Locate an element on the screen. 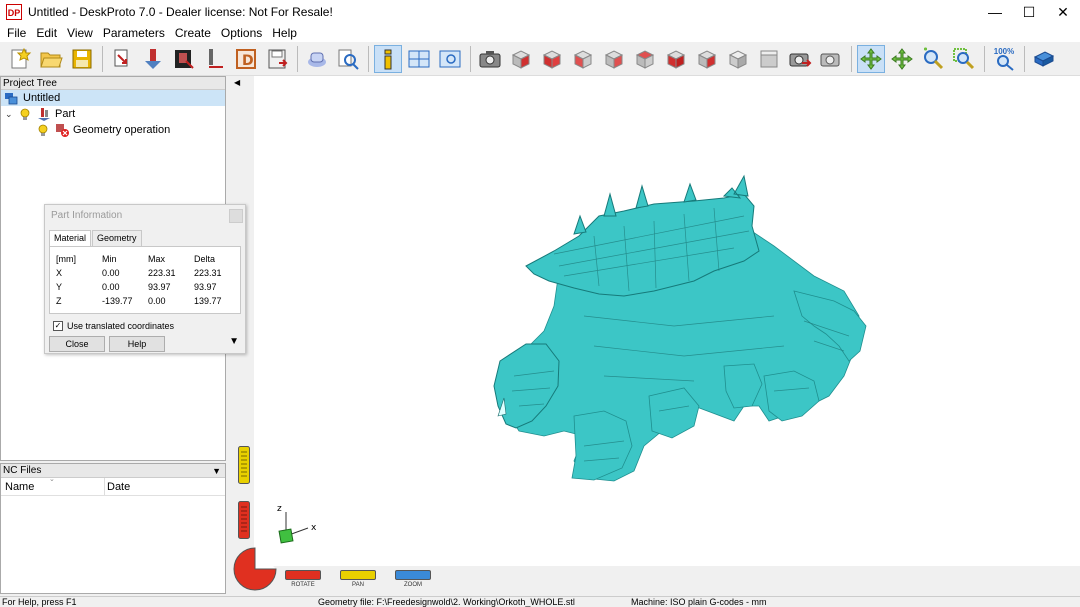  min-cell: -139.77 is located at coordinates (117, 301).